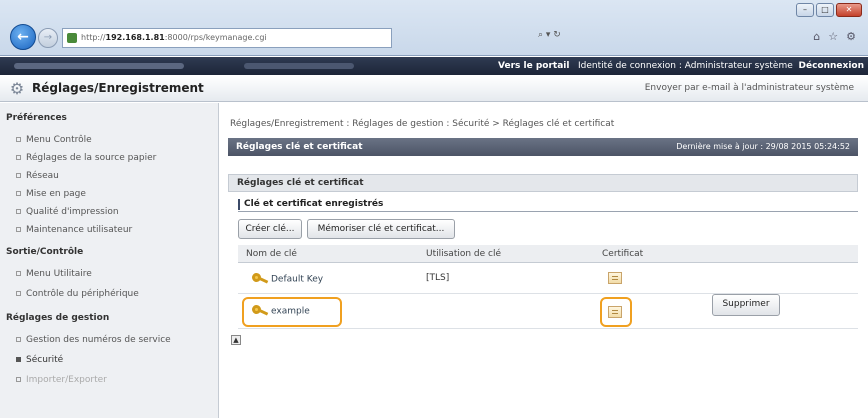 This screenshot has width=868, height=418. I want to click on settings-icon: ⚙, so click(851, 36).